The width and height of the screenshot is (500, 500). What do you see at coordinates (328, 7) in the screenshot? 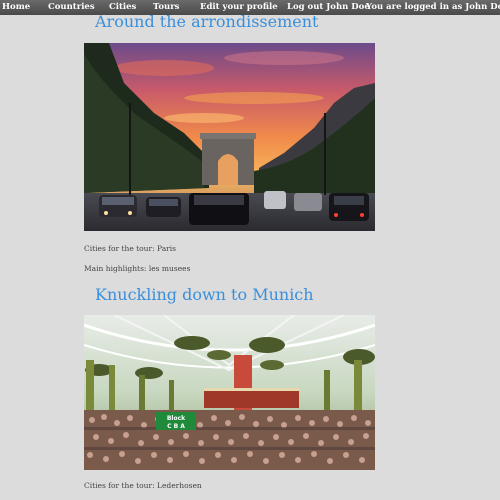
I see `nav-logout: Log out John Doe` at bounding box center [328, 7].